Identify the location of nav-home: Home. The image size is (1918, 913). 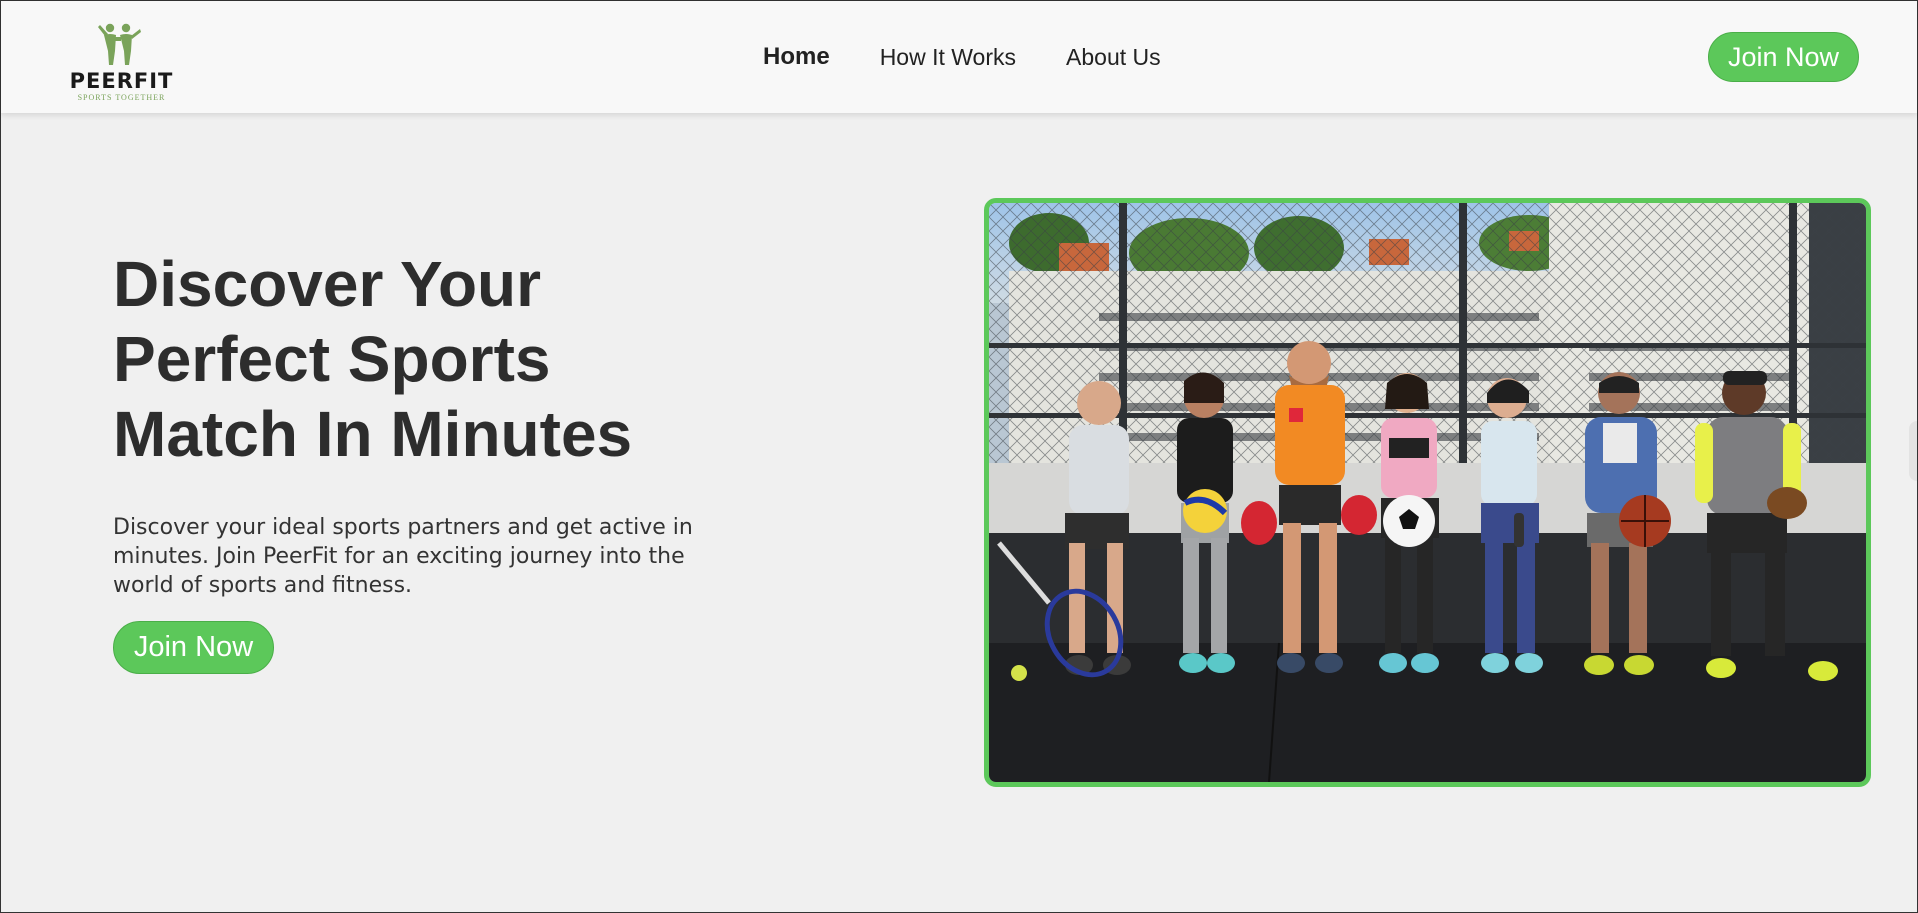
(796, 57).